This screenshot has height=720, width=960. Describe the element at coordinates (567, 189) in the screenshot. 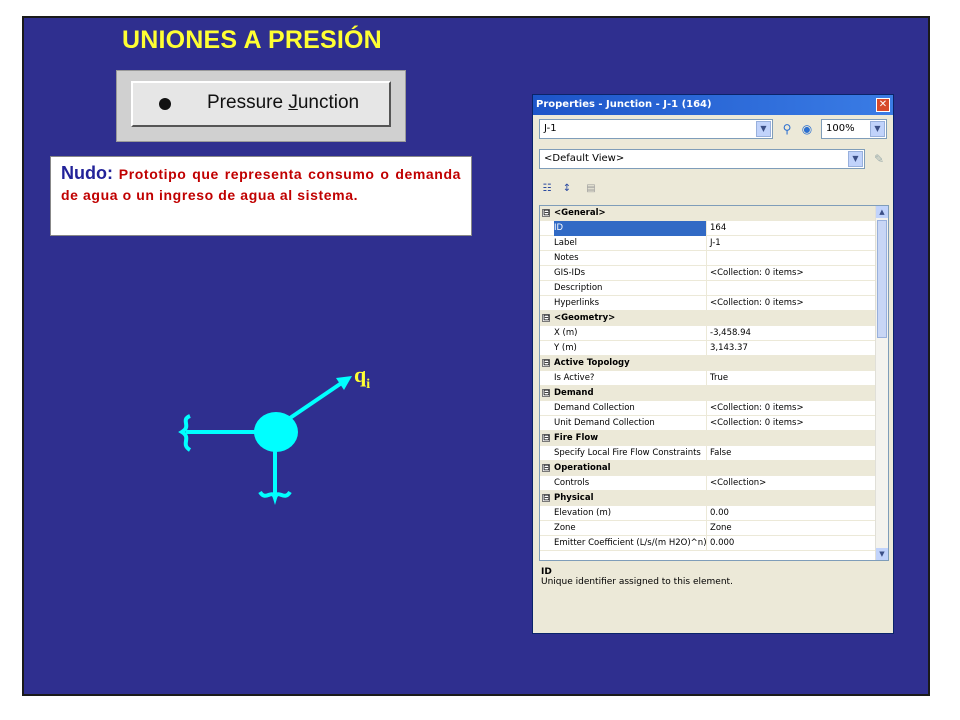

I see `sort-alphabetical-icon: ↕` at that location.